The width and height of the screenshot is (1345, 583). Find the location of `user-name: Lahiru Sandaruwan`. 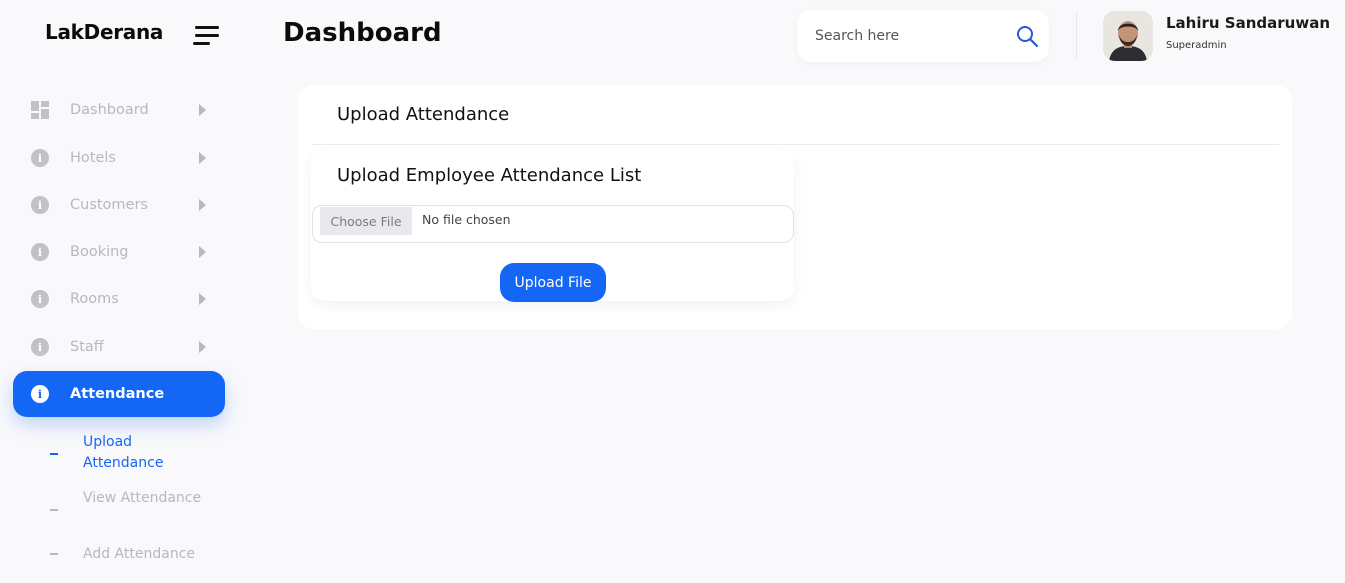

user-name: Lahiru Sandaruwan is located at coordinates (1248, 23).